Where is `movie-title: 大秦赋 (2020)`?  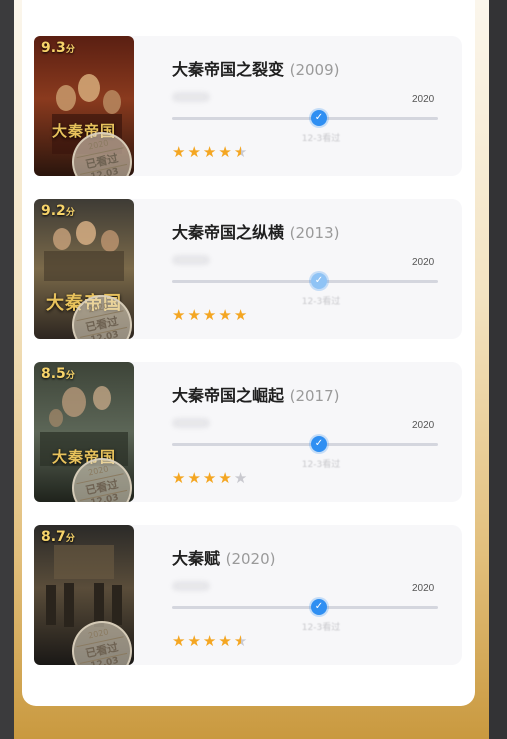 movie-title: 大秦赋 (2020) is located at coordinates (223, 557).